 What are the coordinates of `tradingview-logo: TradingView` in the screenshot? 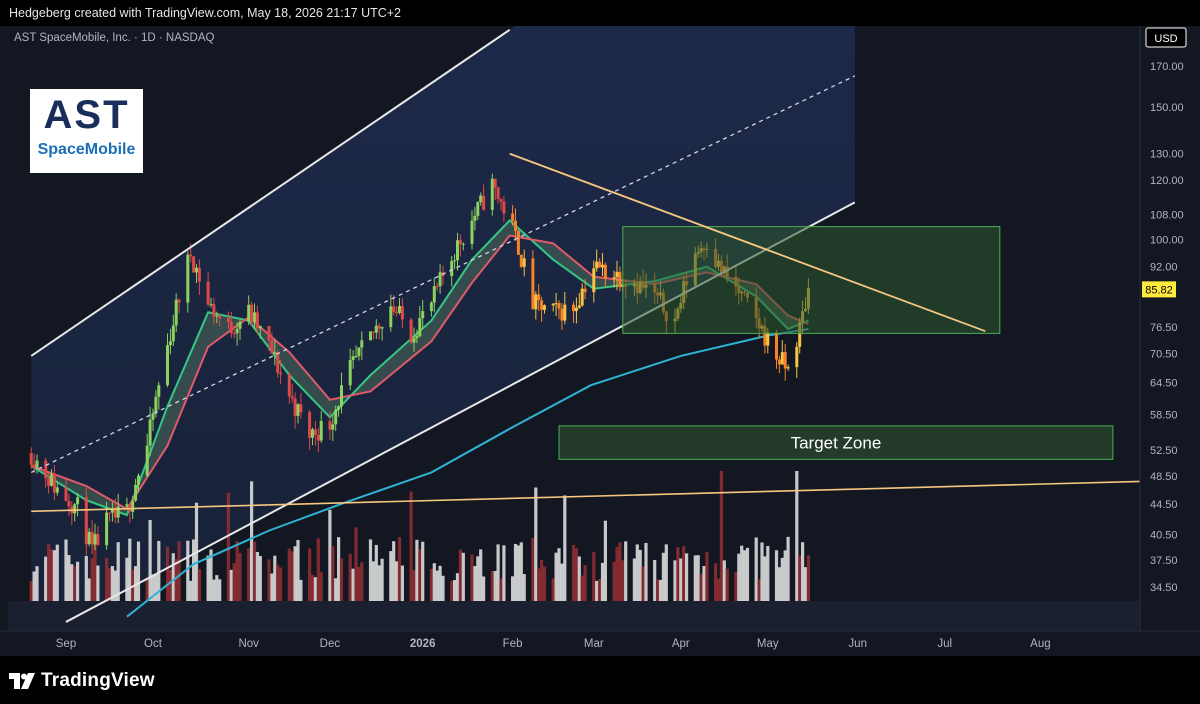 It's located at (82, 681).